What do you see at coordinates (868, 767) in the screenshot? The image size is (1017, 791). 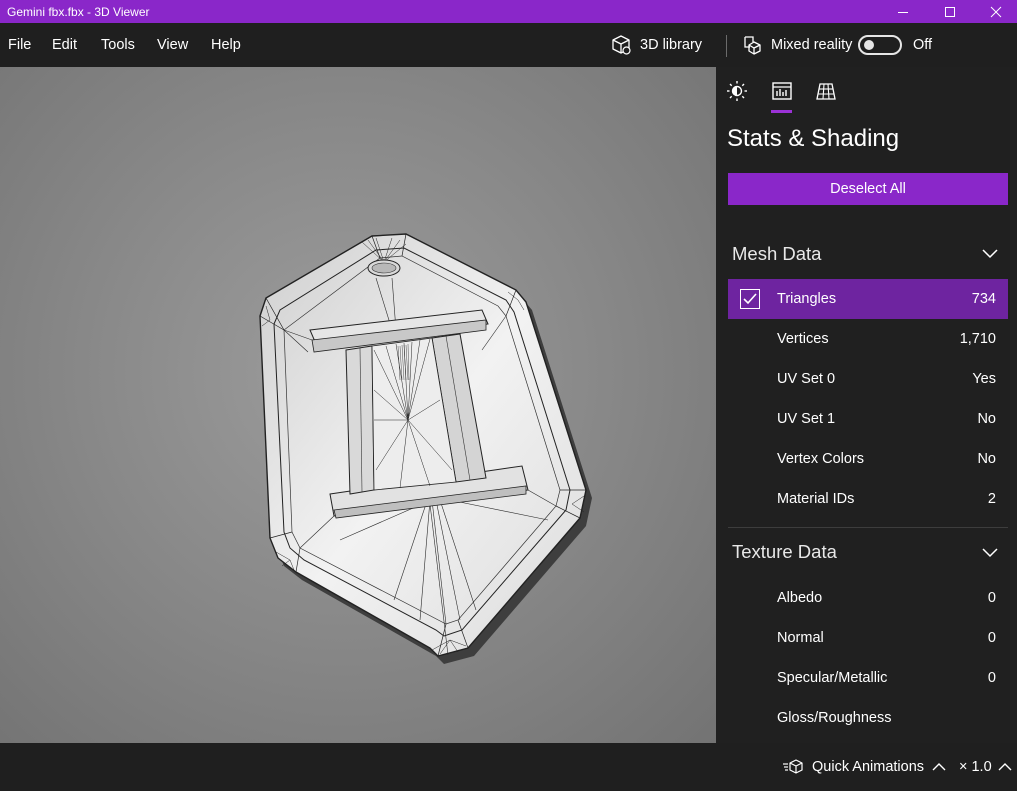 I see `quick-animations-label: Quick Animations` at bounding box center [868, 767].